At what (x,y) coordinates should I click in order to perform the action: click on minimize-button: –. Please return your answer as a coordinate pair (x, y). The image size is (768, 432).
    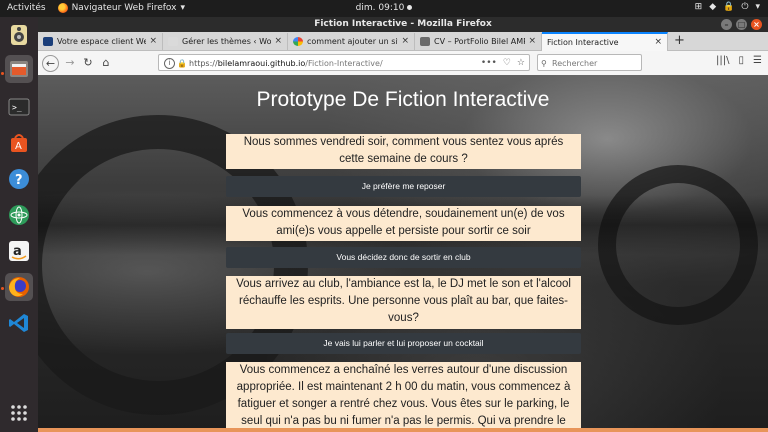
    Looking at the image, I should click on (726, 24).